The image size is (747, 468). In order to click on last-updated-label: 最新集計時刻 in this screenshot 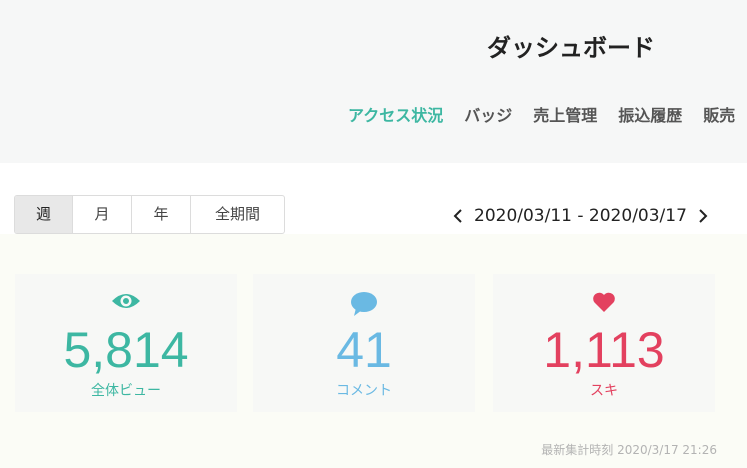, I will do `click(577, 450)`.